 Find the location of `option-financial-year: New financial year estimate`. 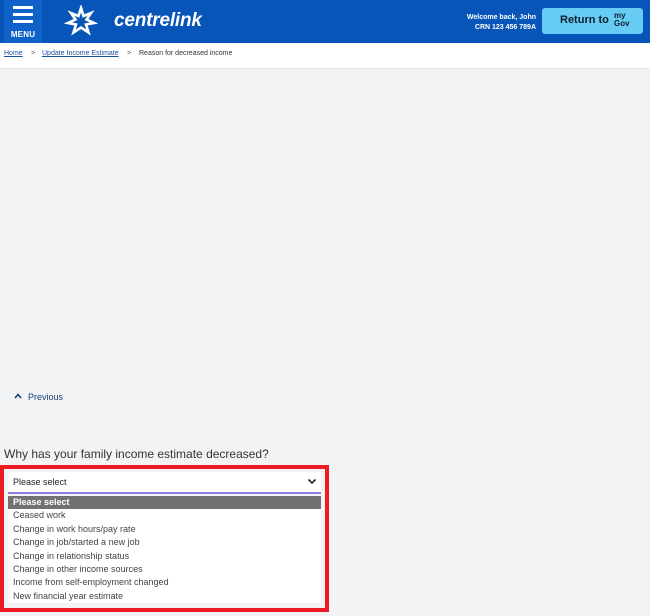

option-financial-year: New financial year estimate is located at coordinates (164, 596).